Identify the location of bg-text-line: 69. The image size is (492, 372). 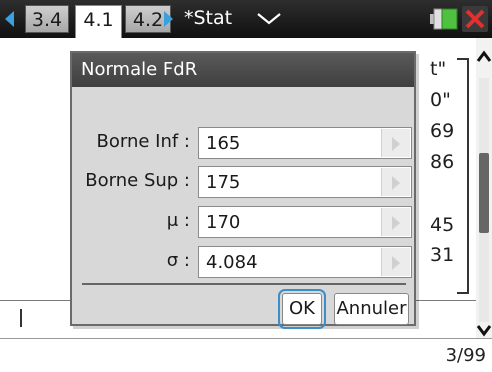
(442, 131).